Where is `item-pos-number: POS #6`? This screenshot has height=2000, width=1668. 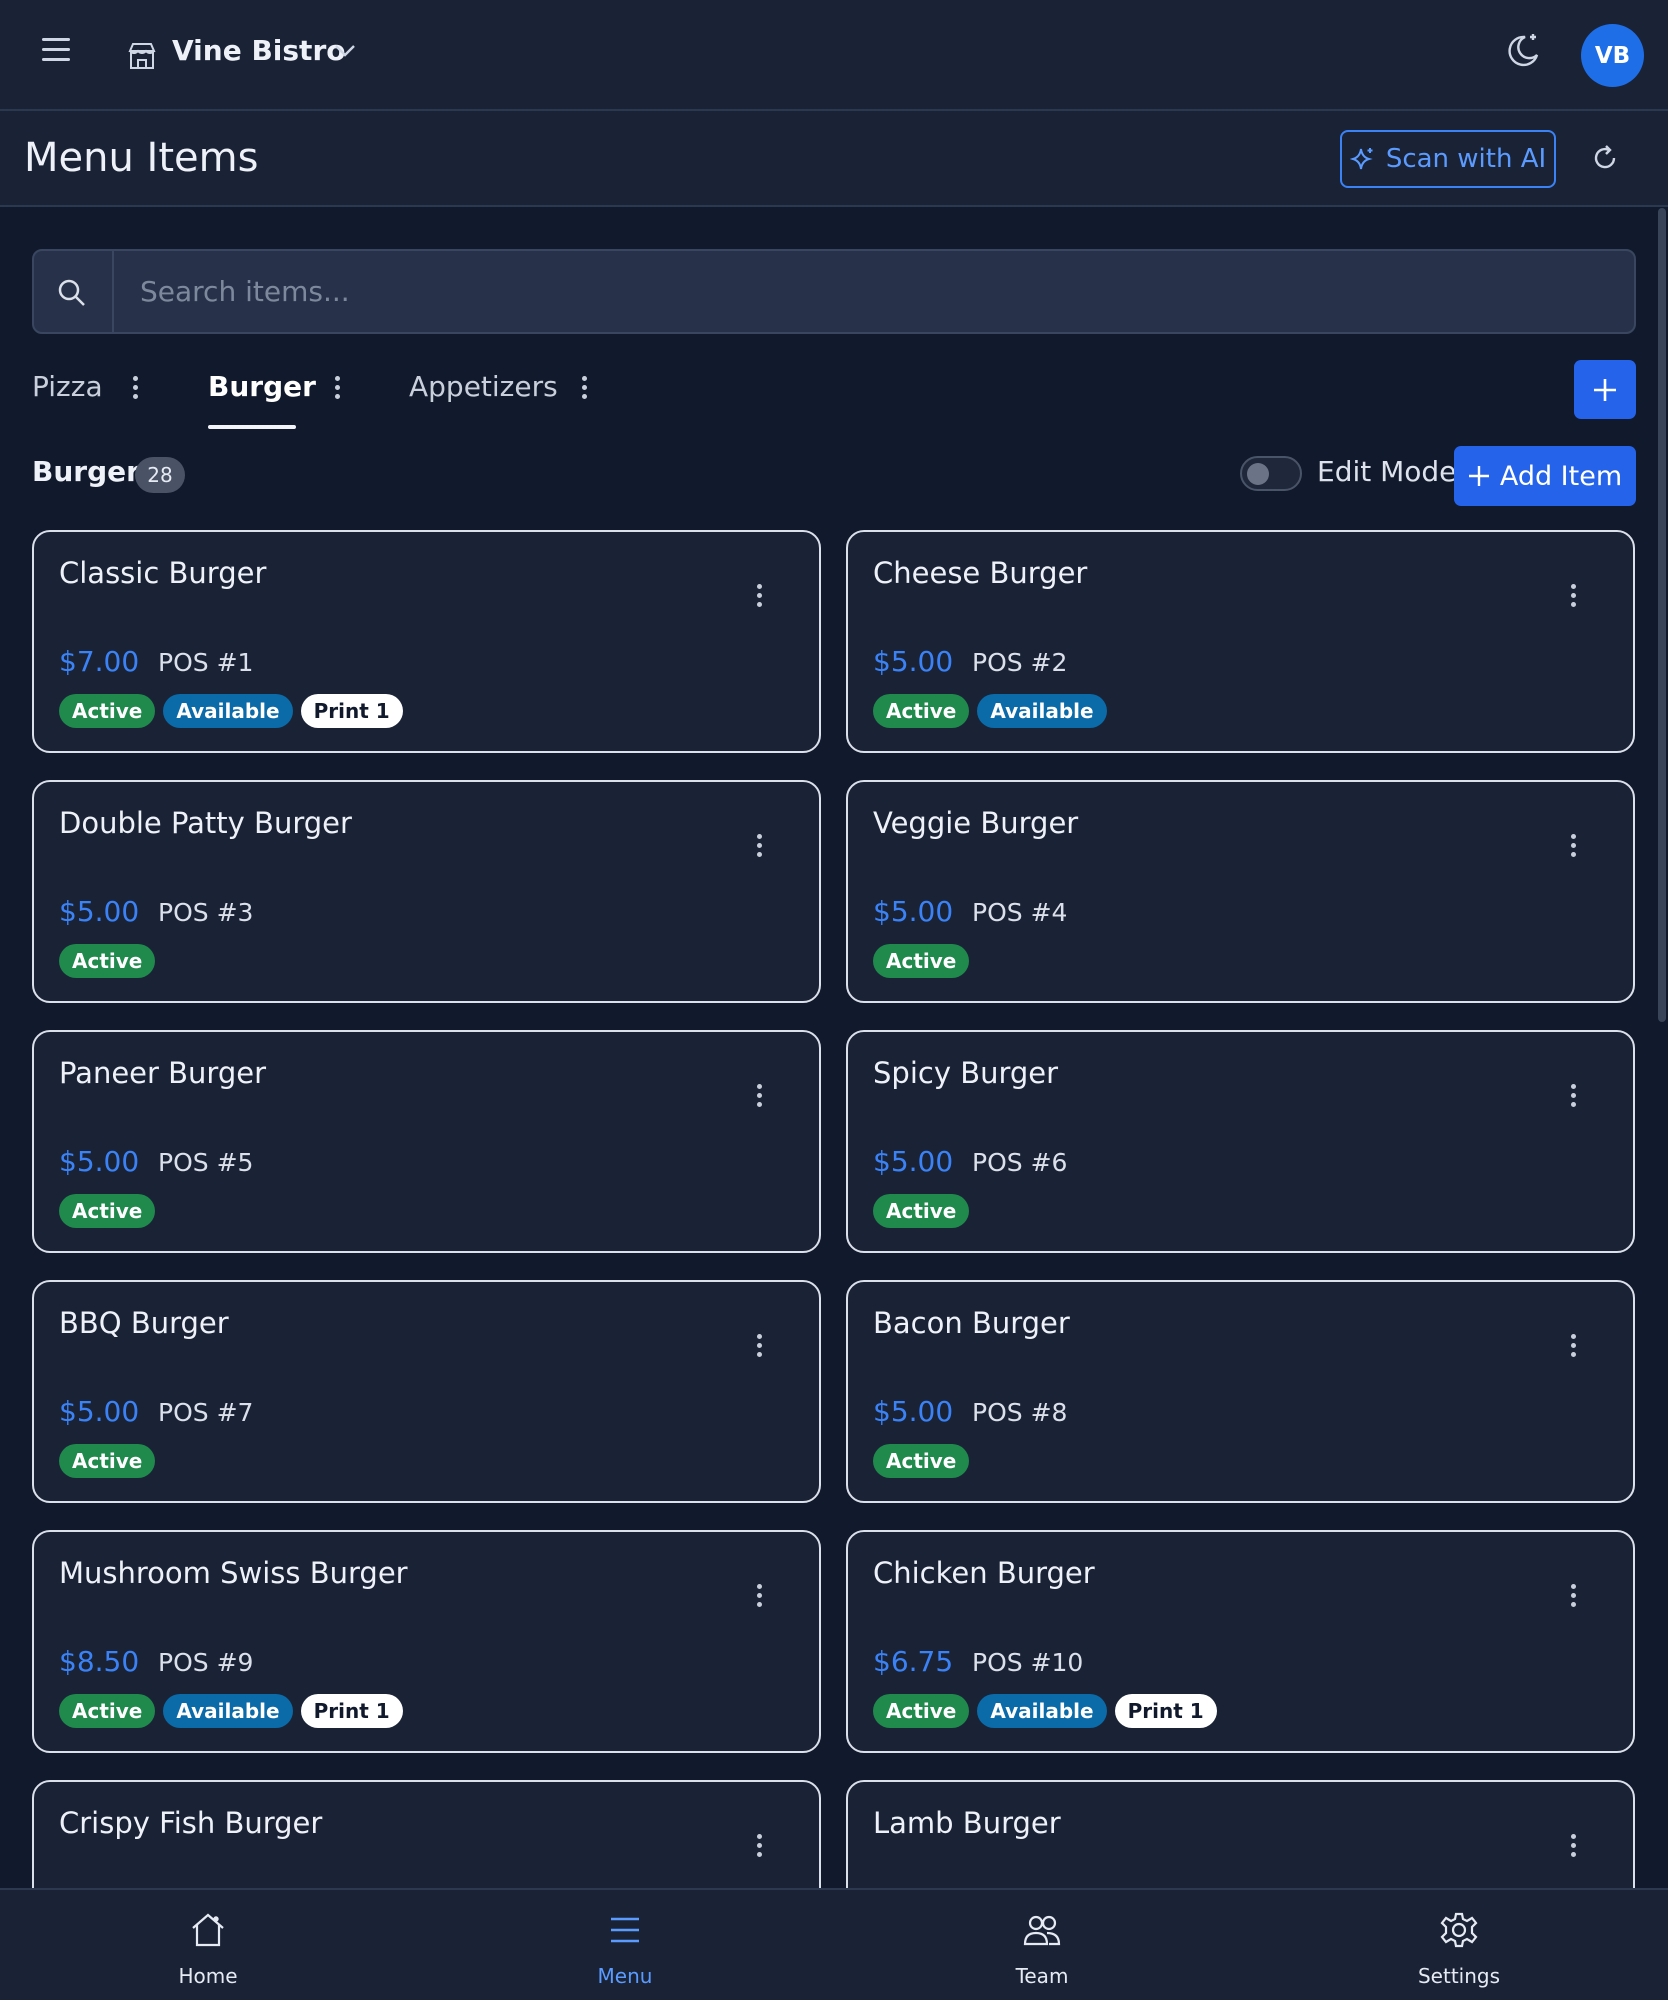 item-pos-number: POS #6 is located at coordinates (1020, 1162).